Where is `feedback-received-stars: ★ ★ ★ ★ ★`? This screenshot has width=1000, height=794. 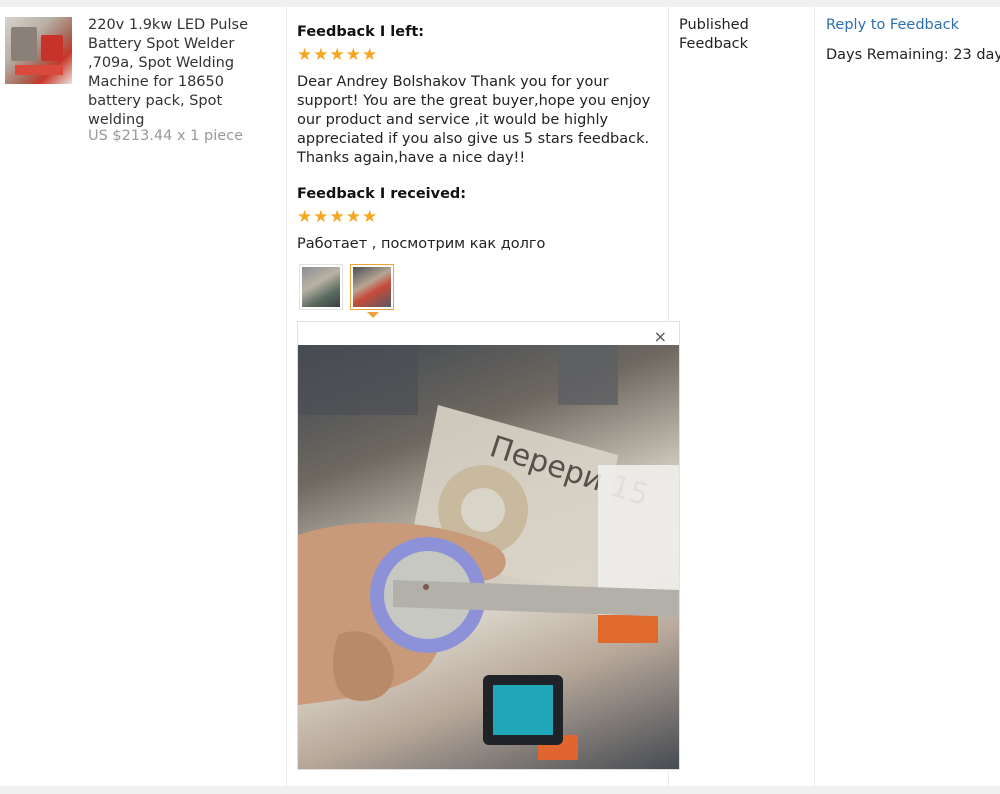
feedback-received-stars: ★ ★ ★ ★ ★ is located at coordinates (337, 217).